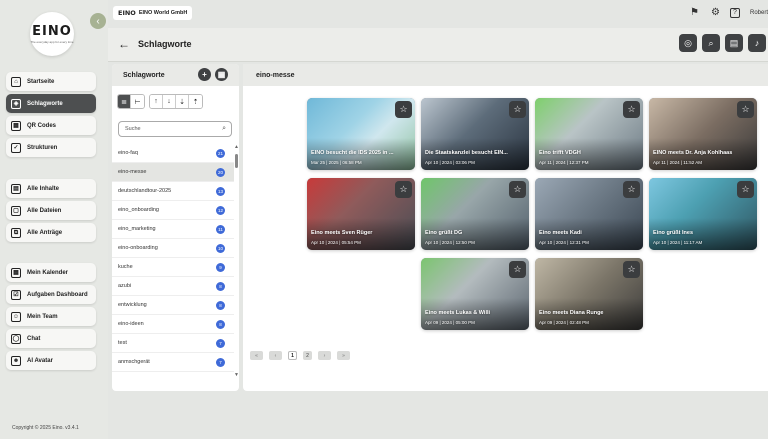 This screenshot has width=768, height=439. Describe the element at coordinates (220, 286) in the screenshot. I see `tag-count-badge: 8` at that location.